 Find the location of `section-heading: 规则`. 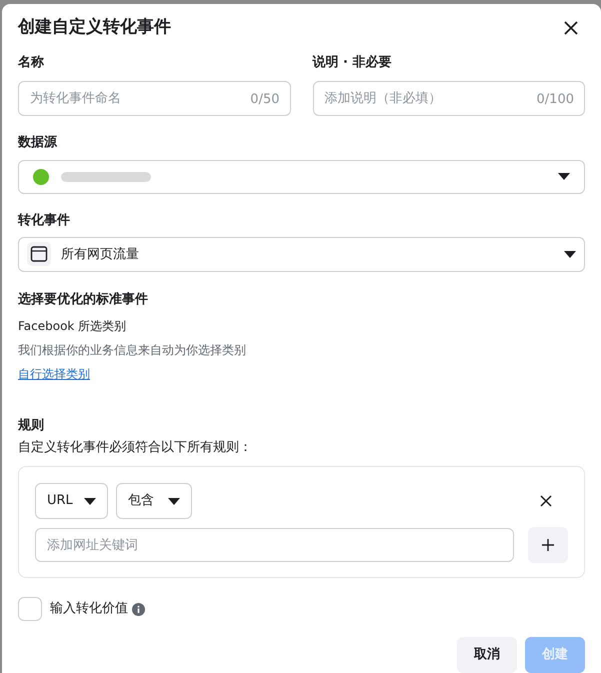

section-heading: 规则 is located at coordinates (31, 426).